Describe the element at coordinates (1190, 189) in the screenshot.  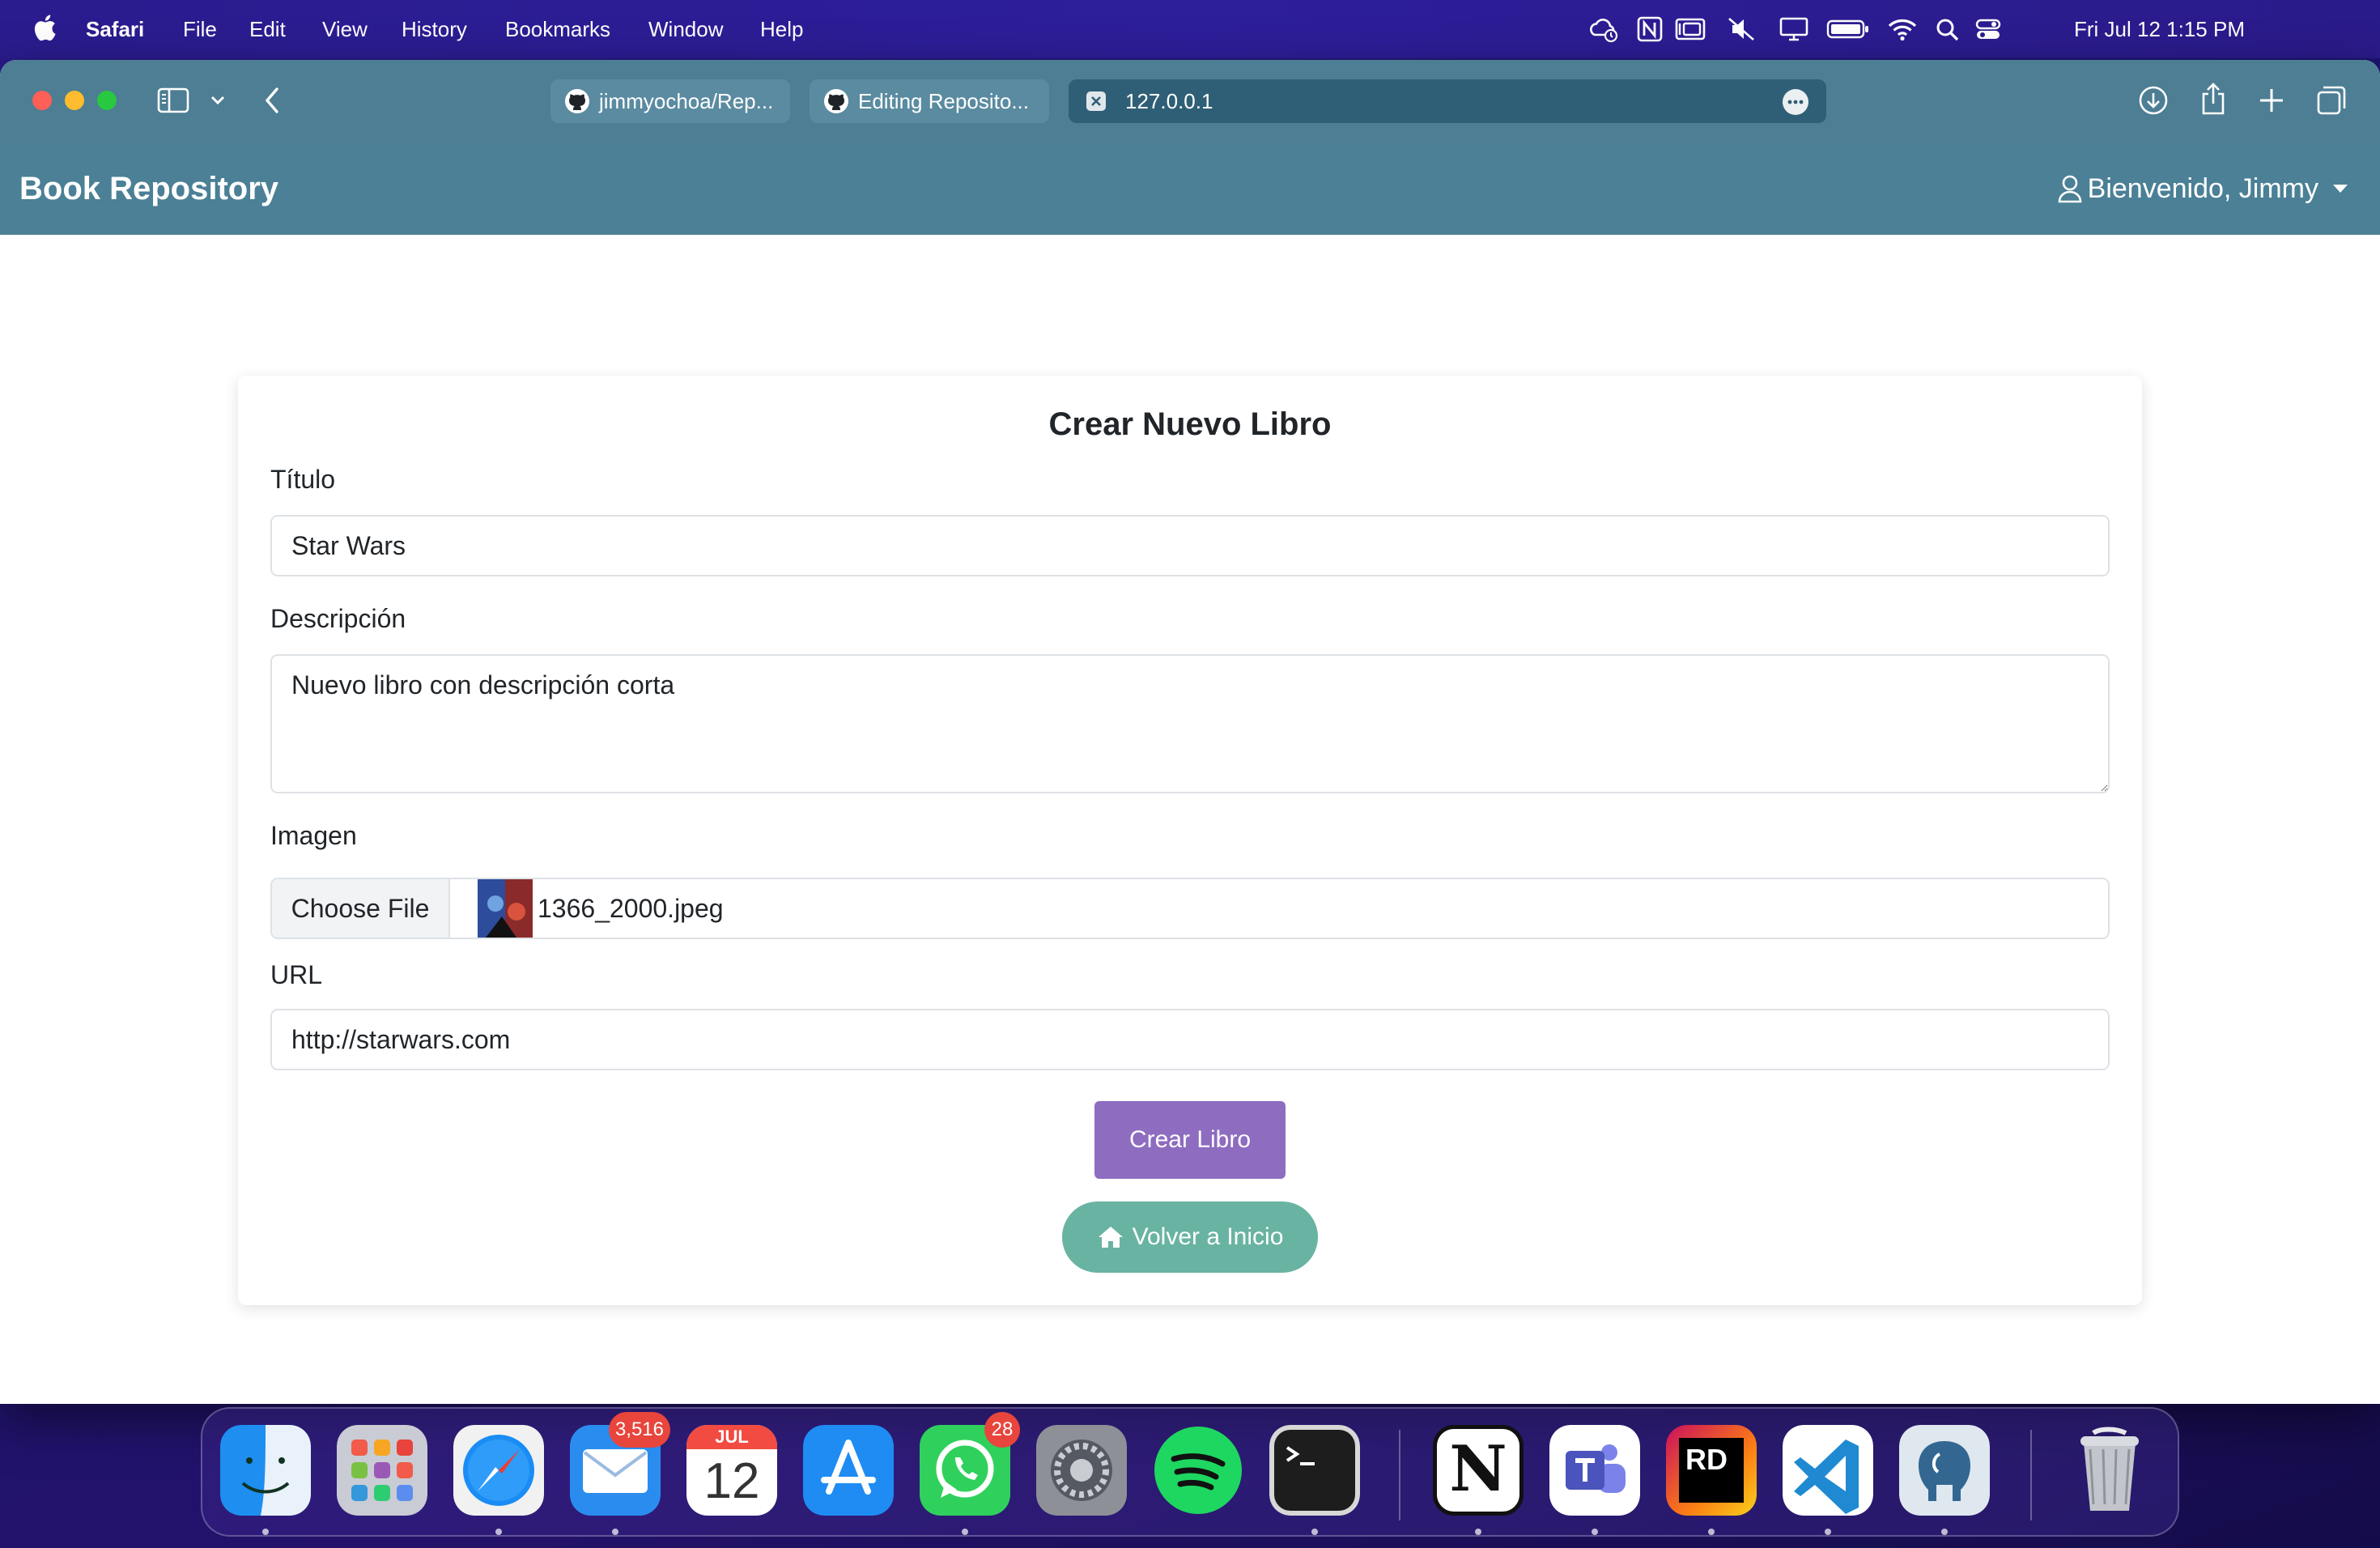
I see `site-navbar: Book Repository Bienvenido, Jimmy` at that location.